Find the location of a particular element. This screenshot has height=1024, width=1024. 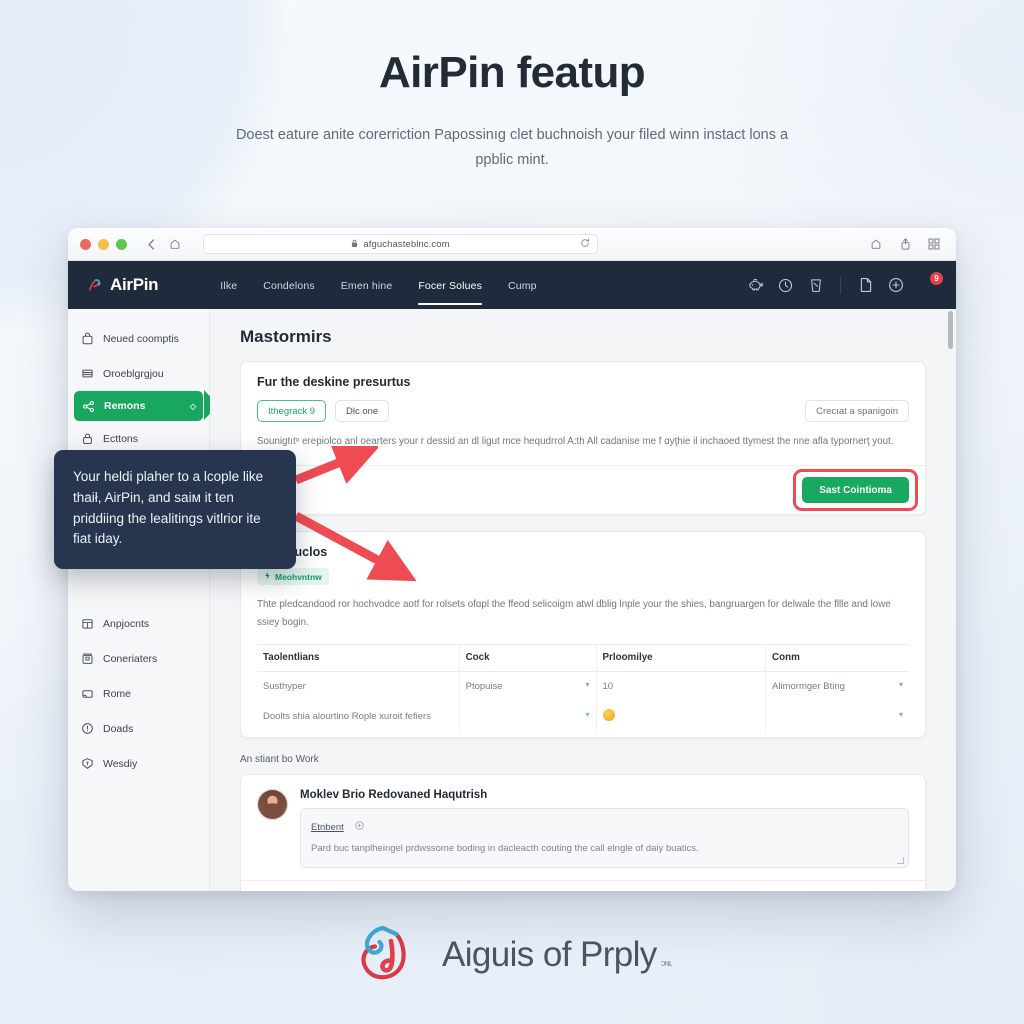

scrollbar is located at coordinates (950, 600).